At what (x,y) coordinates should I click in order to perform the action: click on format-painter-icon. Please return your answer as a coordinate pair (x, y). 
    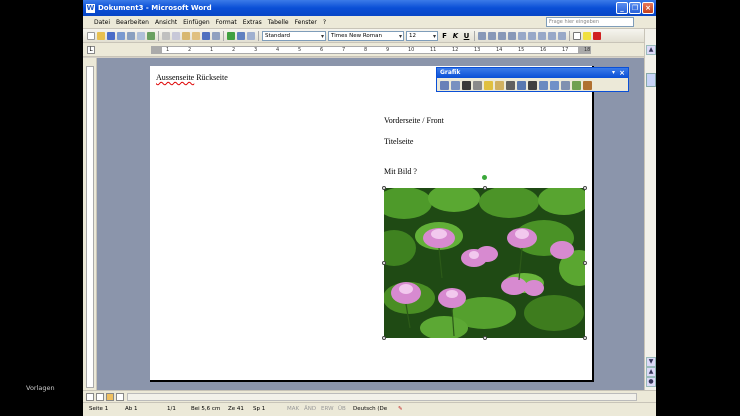
    Looking at the image, I should click on (196, 35).